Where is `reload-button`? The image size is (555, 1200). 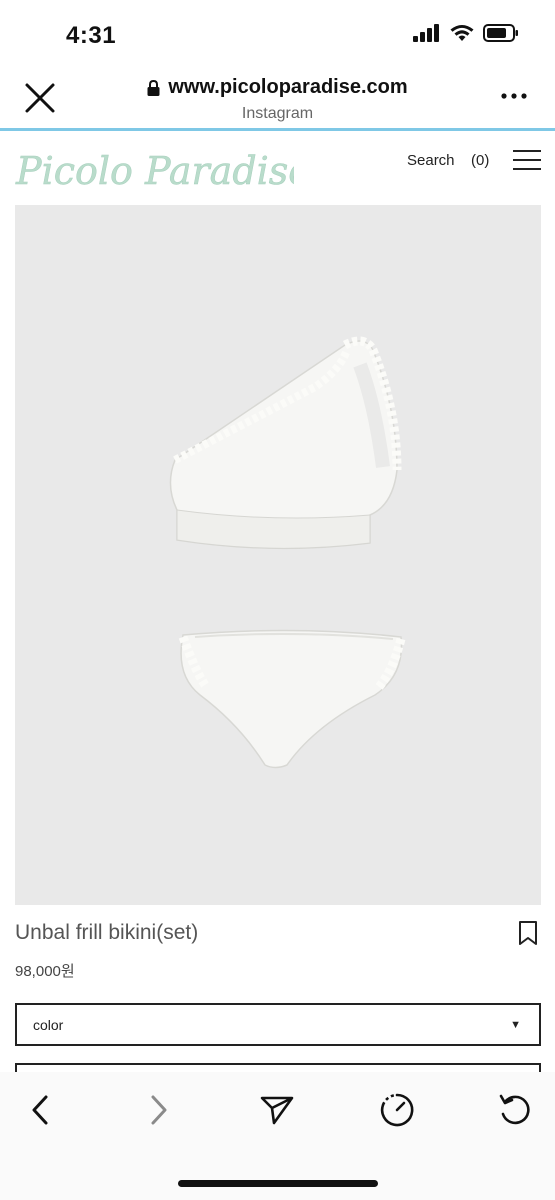
reload-button is located at coordinates (515, 1110).